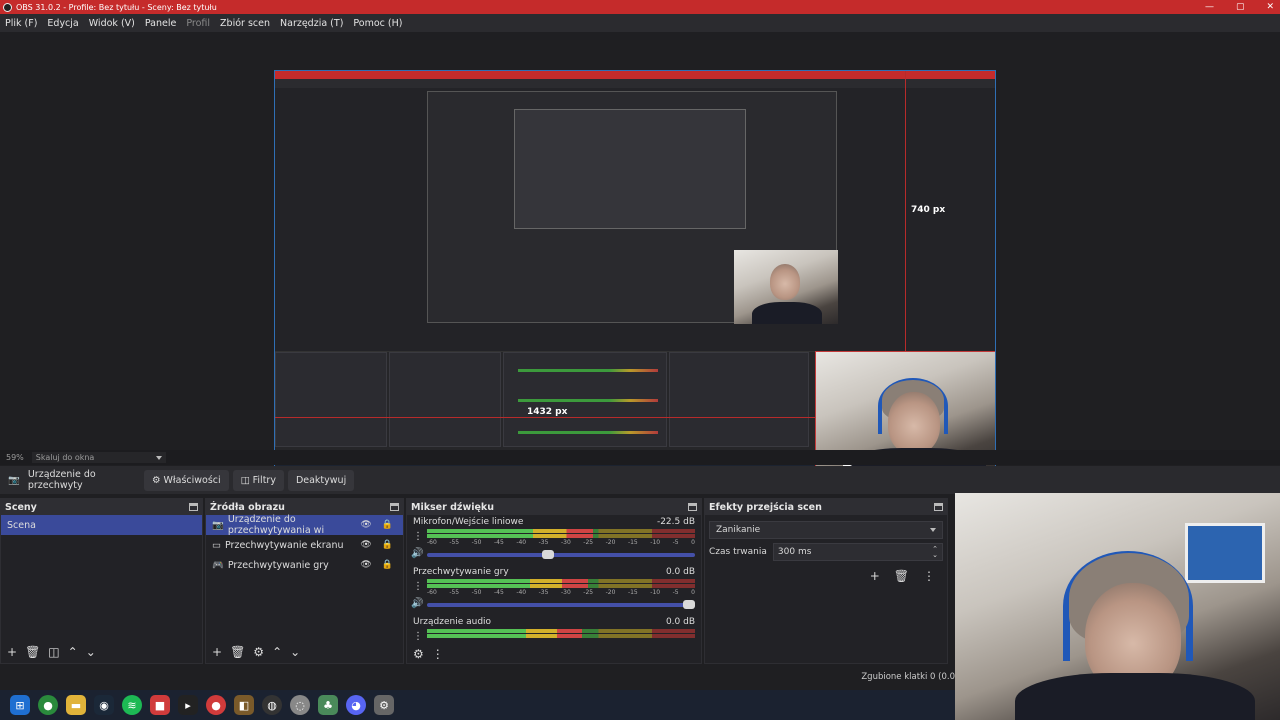  I want to click on windows-start-icon: ⊞, so click(20, 705).